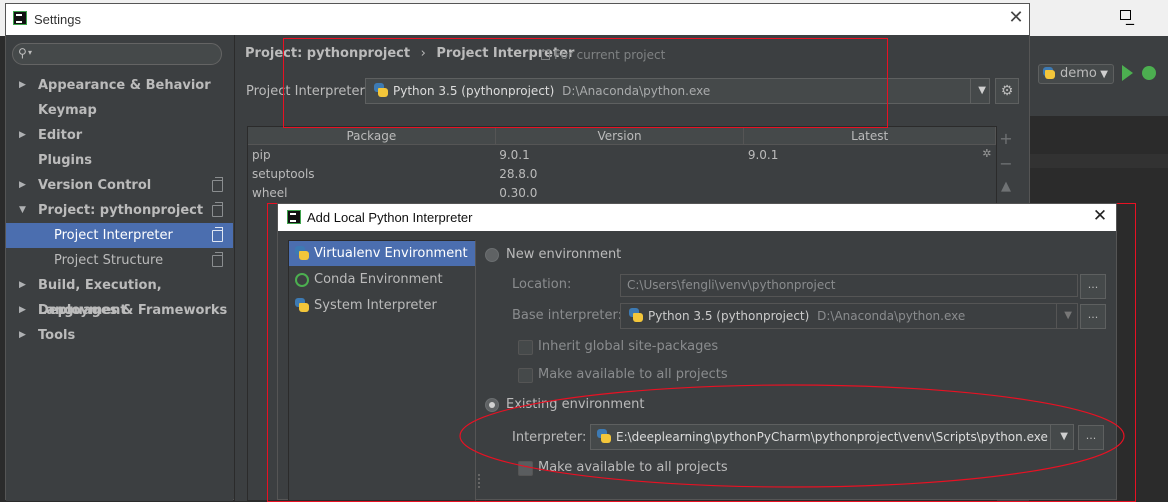  Describe the element at coordinates (987, 153) in the screenshot. I see `loading-spinner-icon: ✲` at that location.